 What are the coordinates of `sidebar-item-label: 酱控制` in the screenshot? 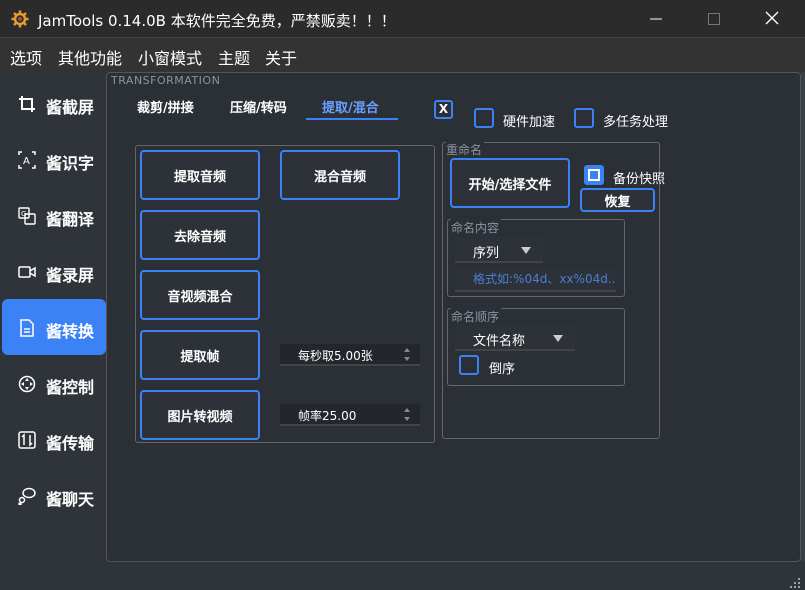 It's located at (70, 387).